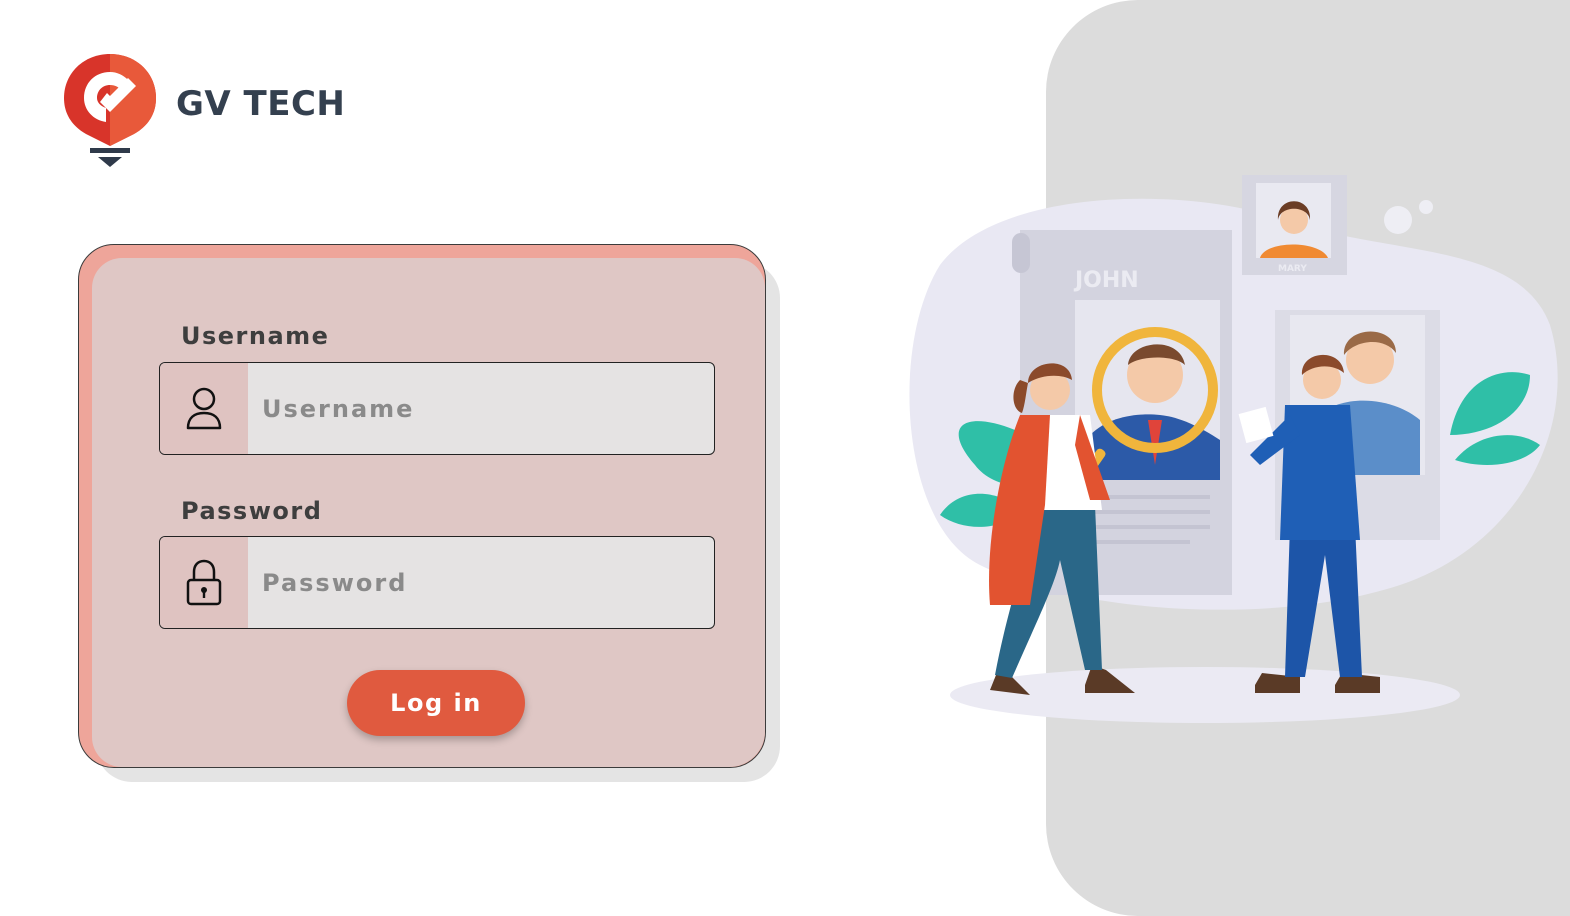 The height and width of the screenshot is (916, 1570). I want to click on password-label: Password, so click(252, 511).